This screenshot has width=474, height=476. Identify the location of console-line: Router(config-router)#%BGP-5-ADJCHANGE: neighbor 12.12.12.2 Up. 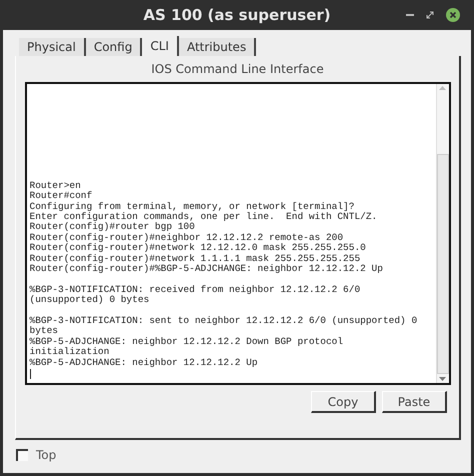
(207, 269).